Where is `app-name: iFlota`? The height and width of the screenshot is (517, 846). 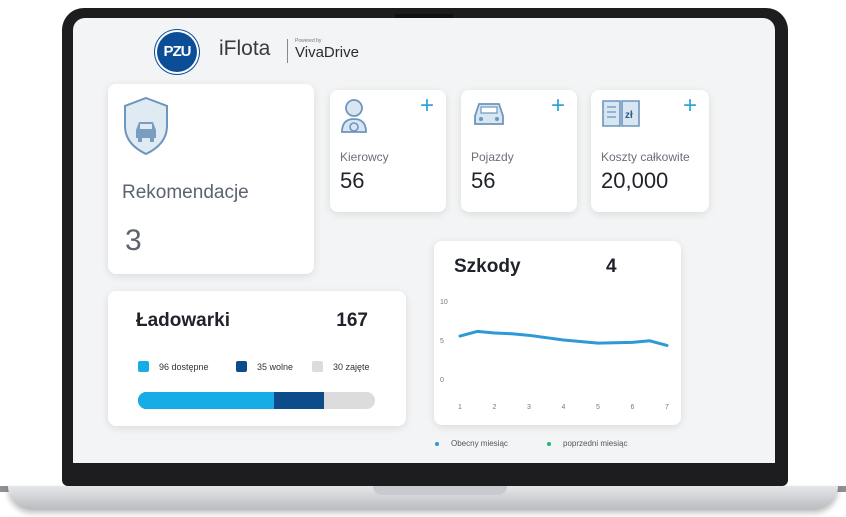 app-name: iFlota is located at coordinates (245, 48).